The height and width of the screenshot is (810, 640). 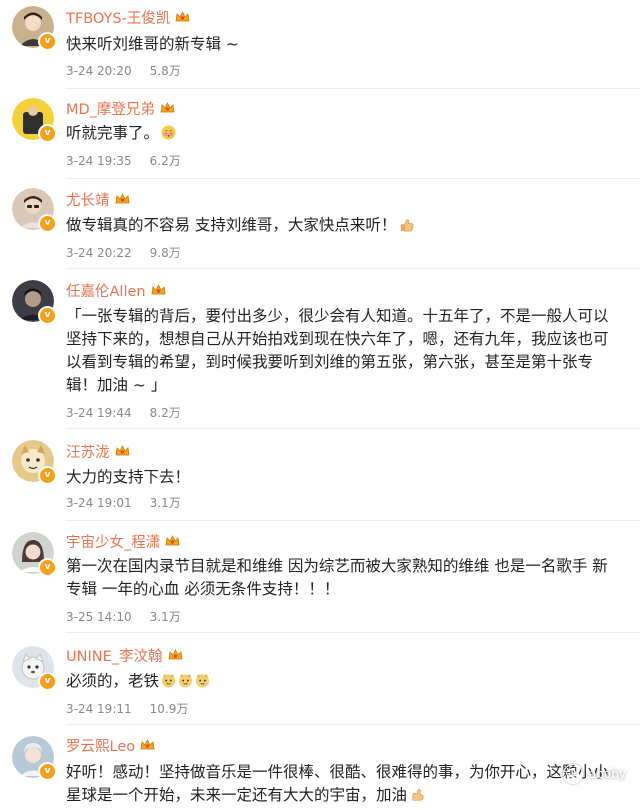 I want to click on thumbs-up-icon, so click(x=407, y=225).